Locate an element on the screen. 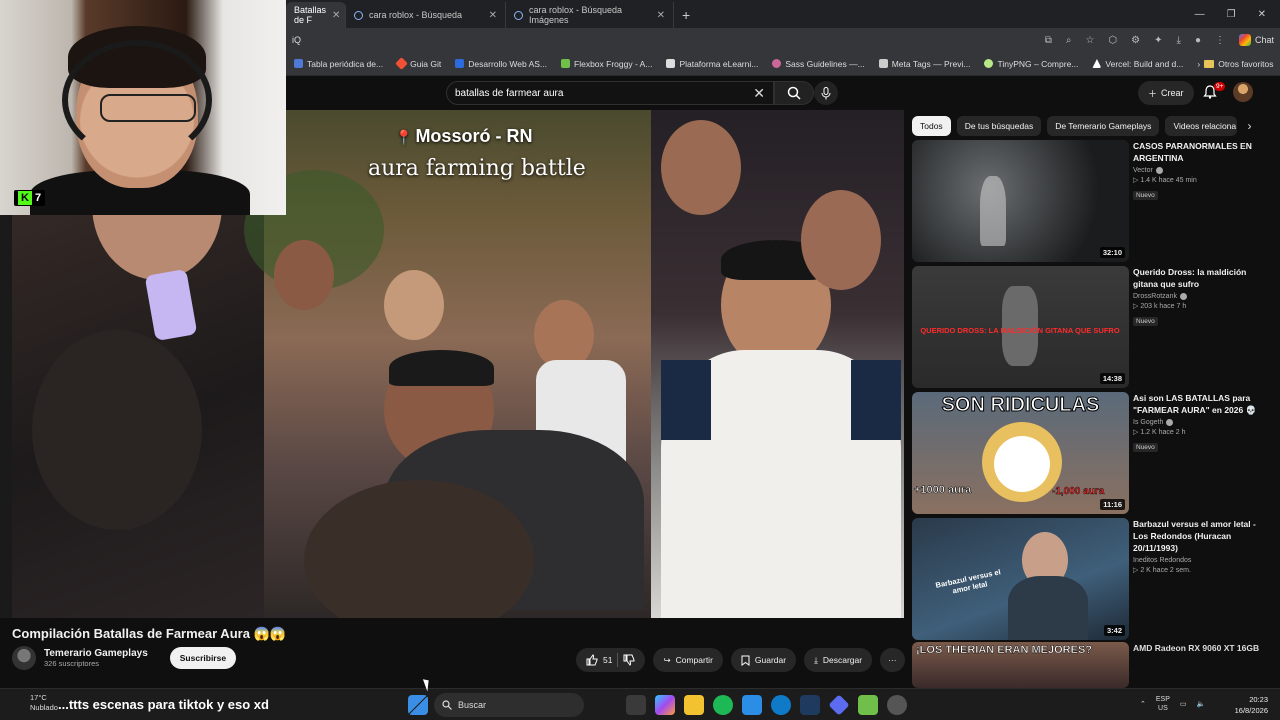 Image resolution: width=1280 pixels, height=720 pixels. maximize-icon: ❐ is located at coordinates (1231, 14).